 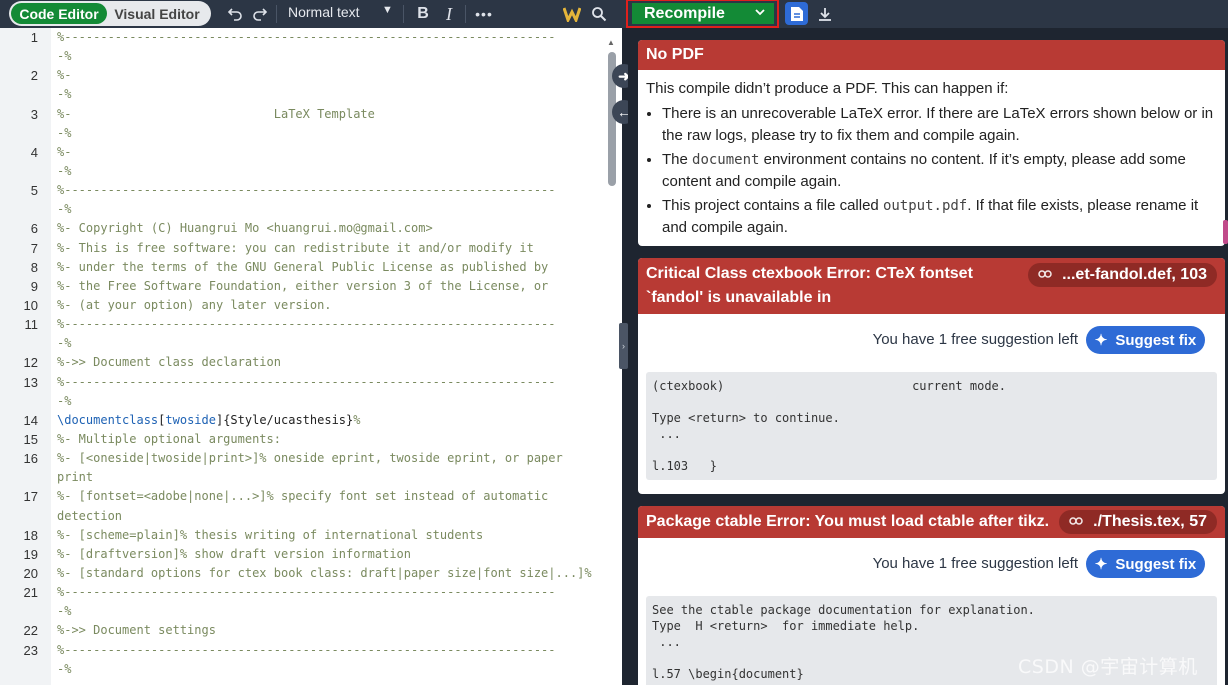 I want to click on line-number: 22, so click(x=30, y=631).